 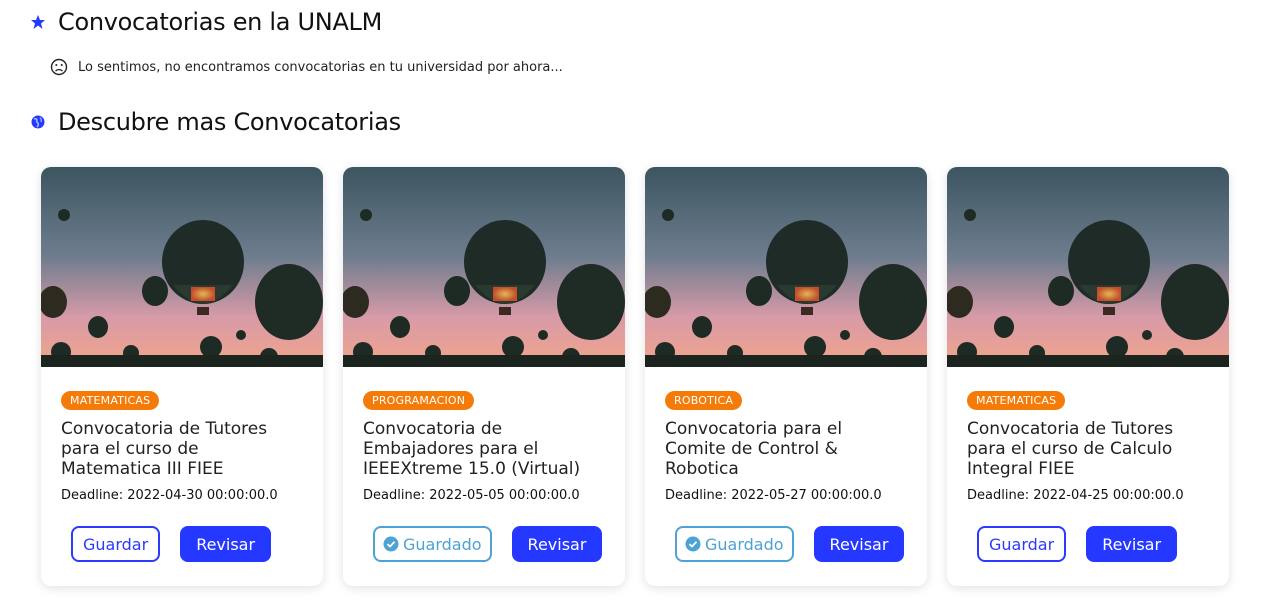 I want to click on star-icon, so click(x=38, y=22).